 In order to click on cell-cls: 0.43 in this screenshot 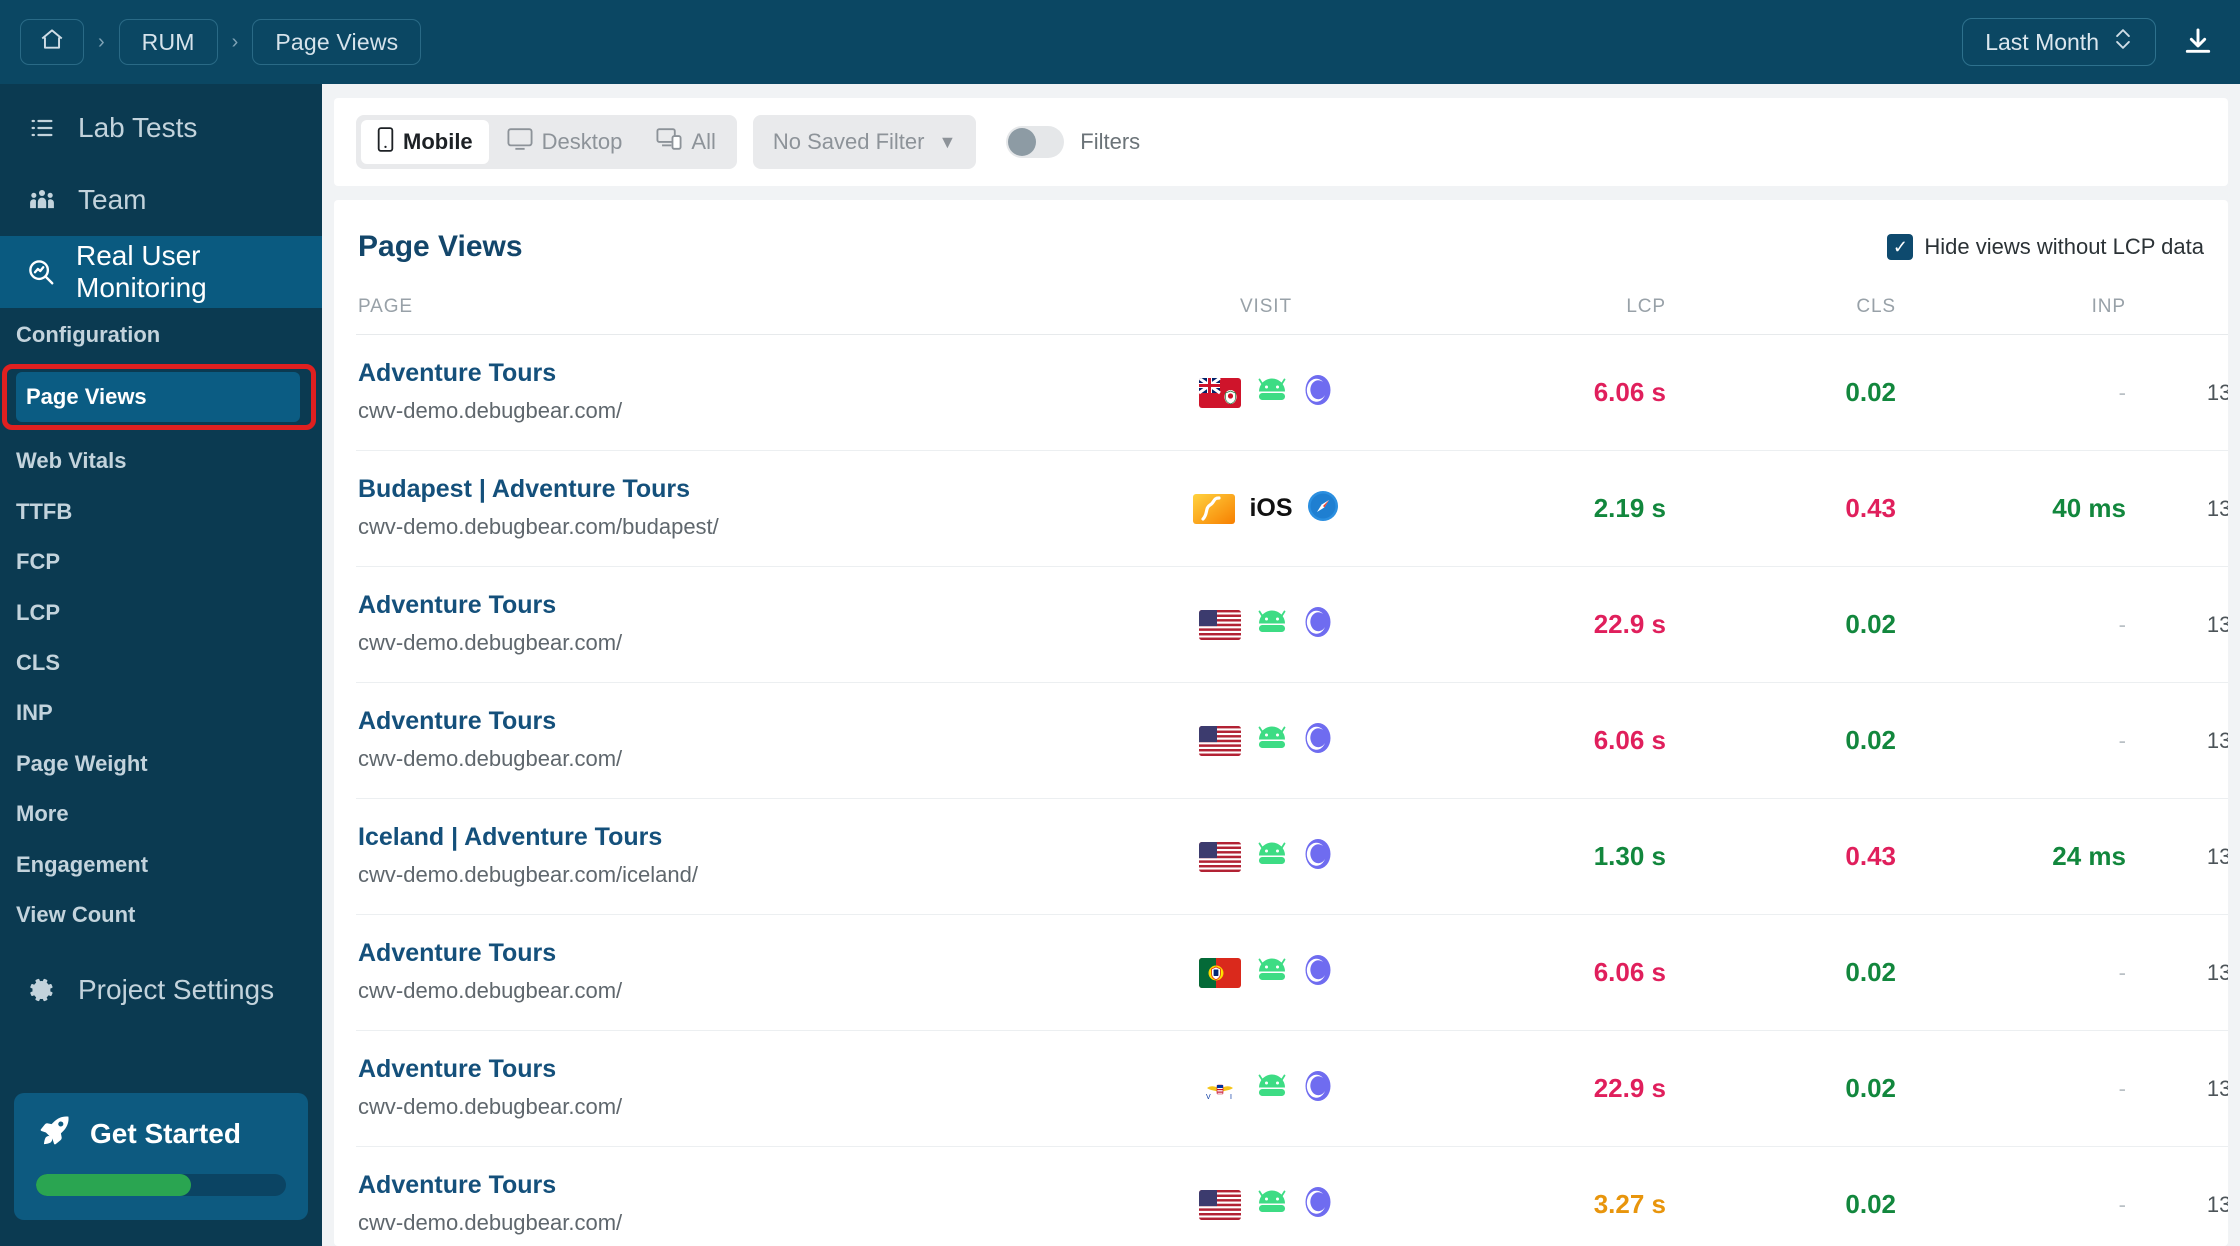, I will do `click(1781, 856)`.